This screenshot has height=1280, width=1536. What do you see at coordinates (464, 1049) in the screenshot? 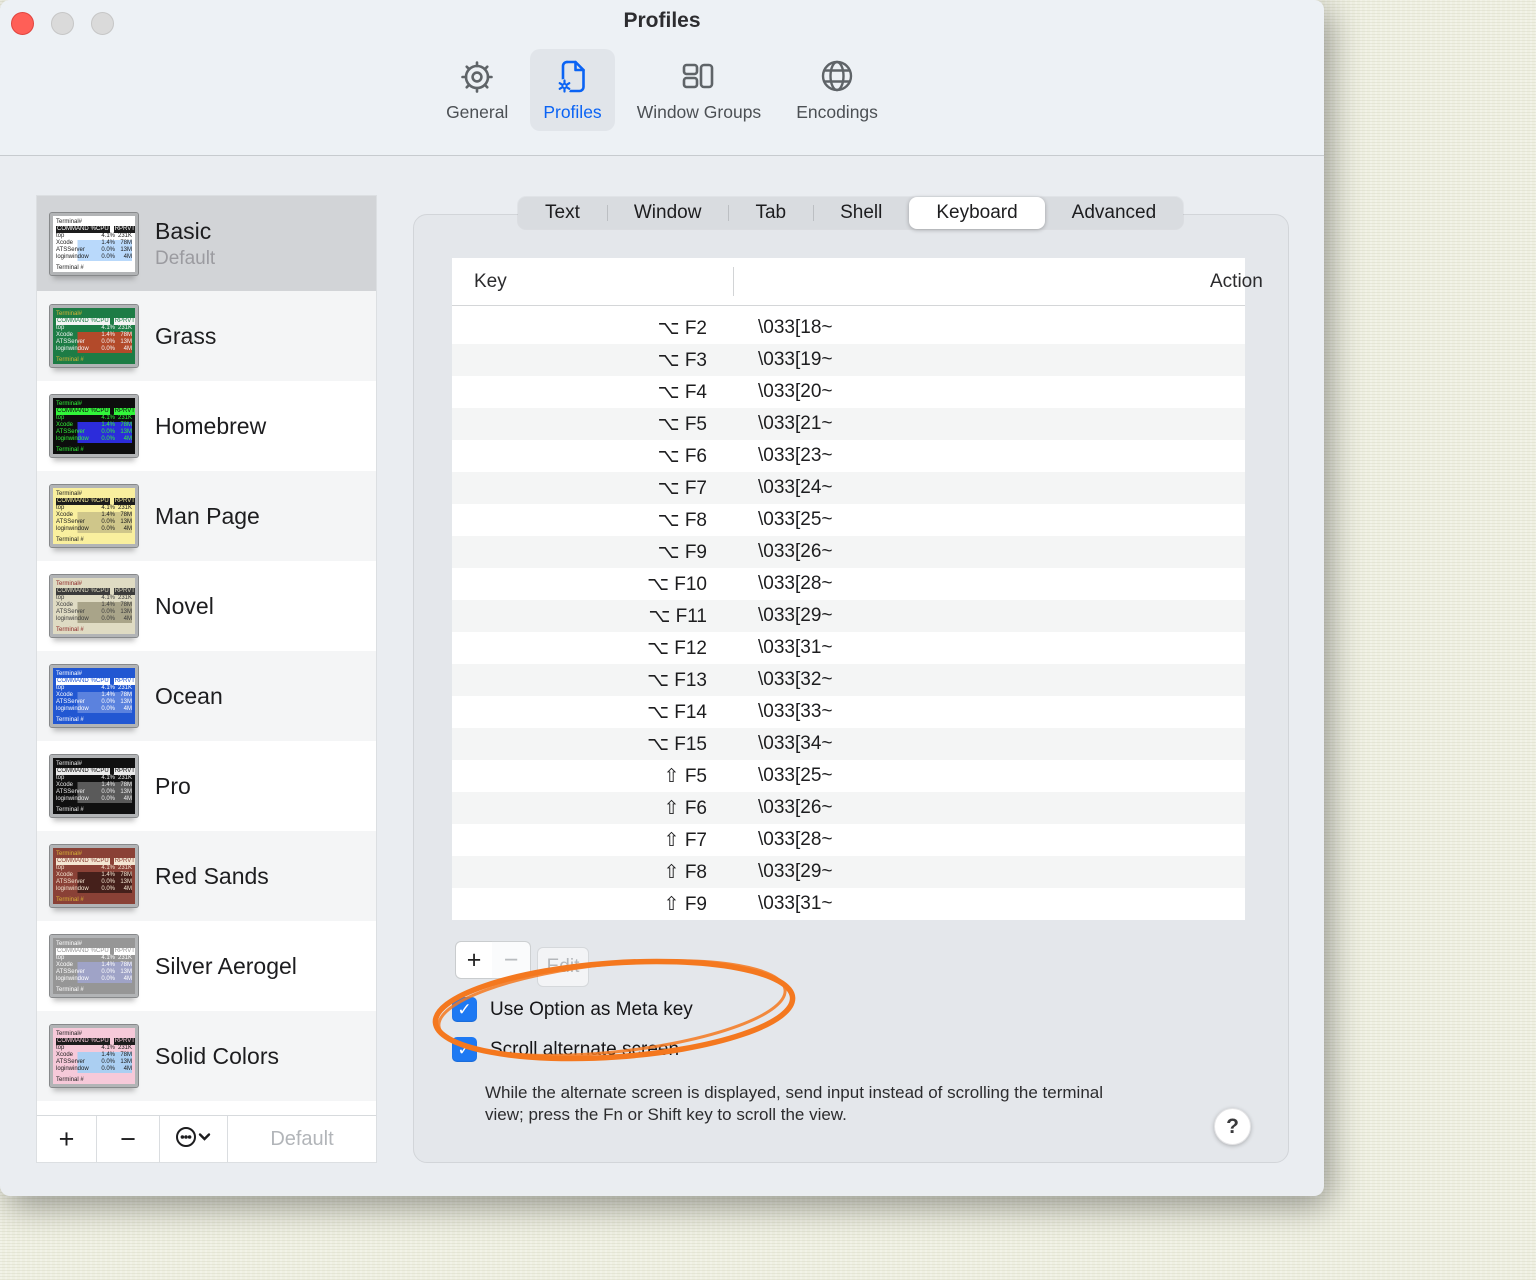
I see `checkbox-scroll-alternate-screen: ✓` at bounding box center [464, 1049].